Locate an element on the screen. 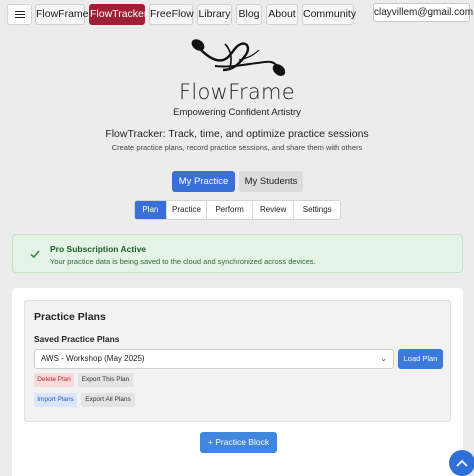 The image size is (474, 476). export-plan-button: Export This Plan is located at coordinates (105, 380).